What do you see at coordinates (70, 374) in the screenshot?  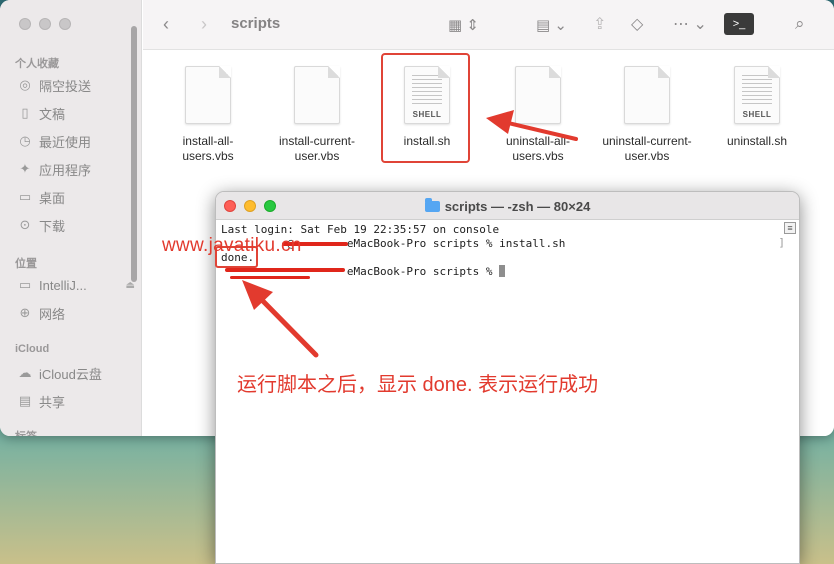 I see `sidebar-item-label: iCloud云盘` at bounding box center [70, 374].